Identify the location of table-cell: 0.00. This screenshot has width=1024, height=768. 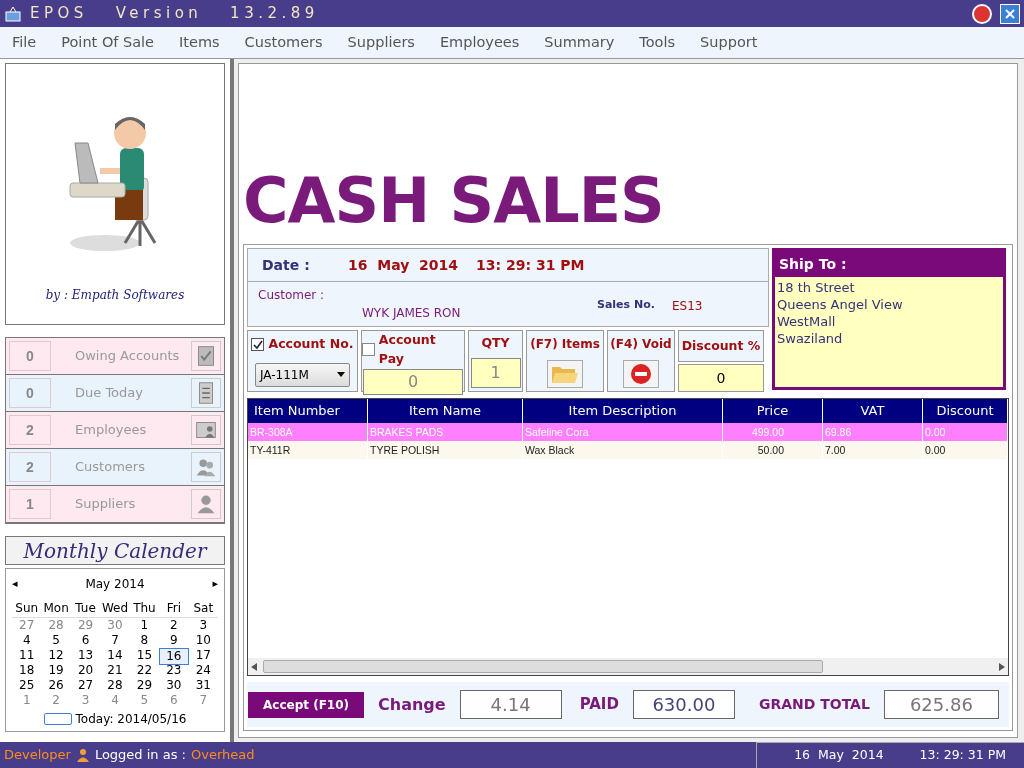
(965, 450).